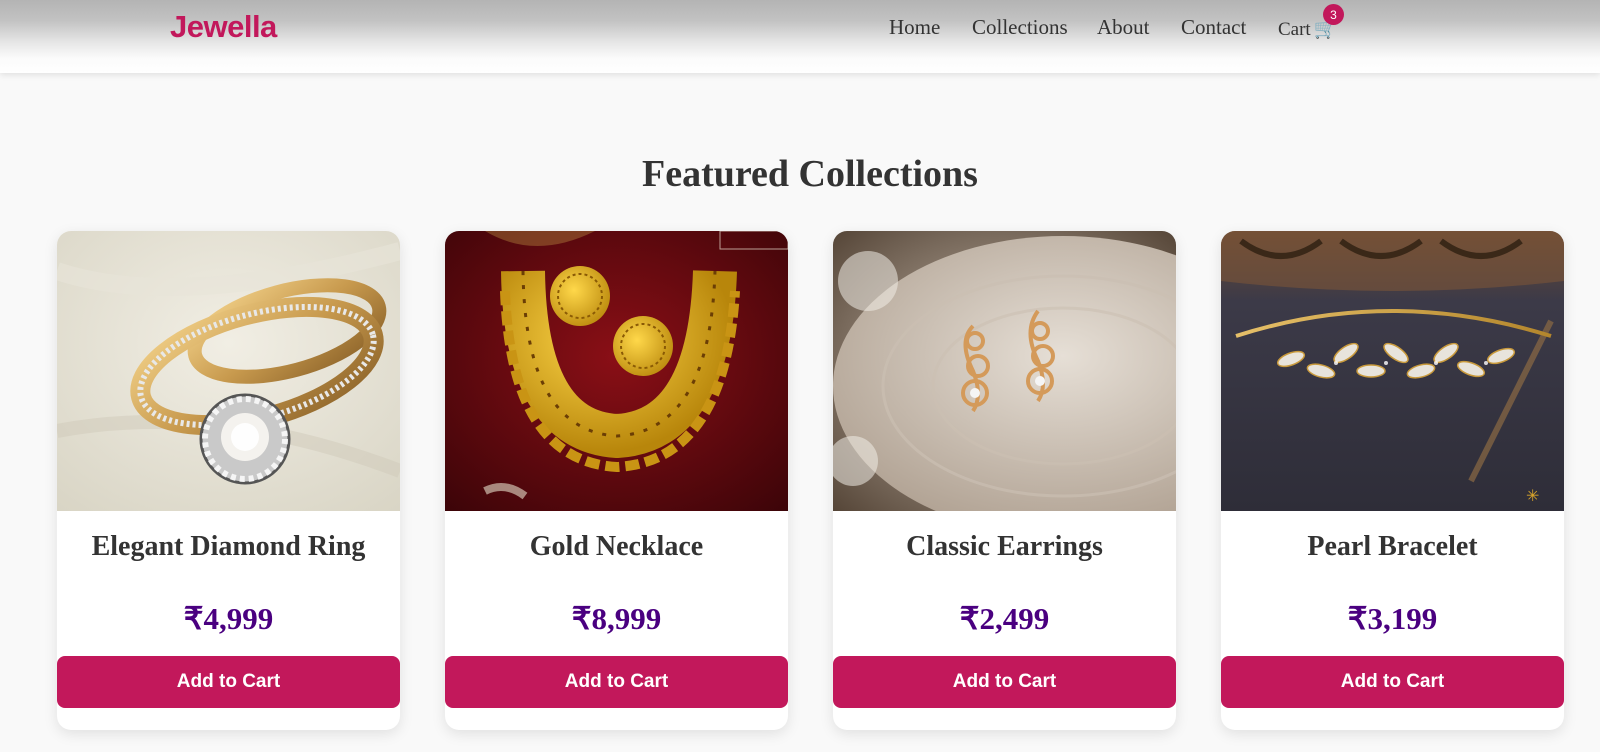 The height and width of the screenshot is (752, 1600). I want to click on diamond-ring-photo, so click(228, 371).